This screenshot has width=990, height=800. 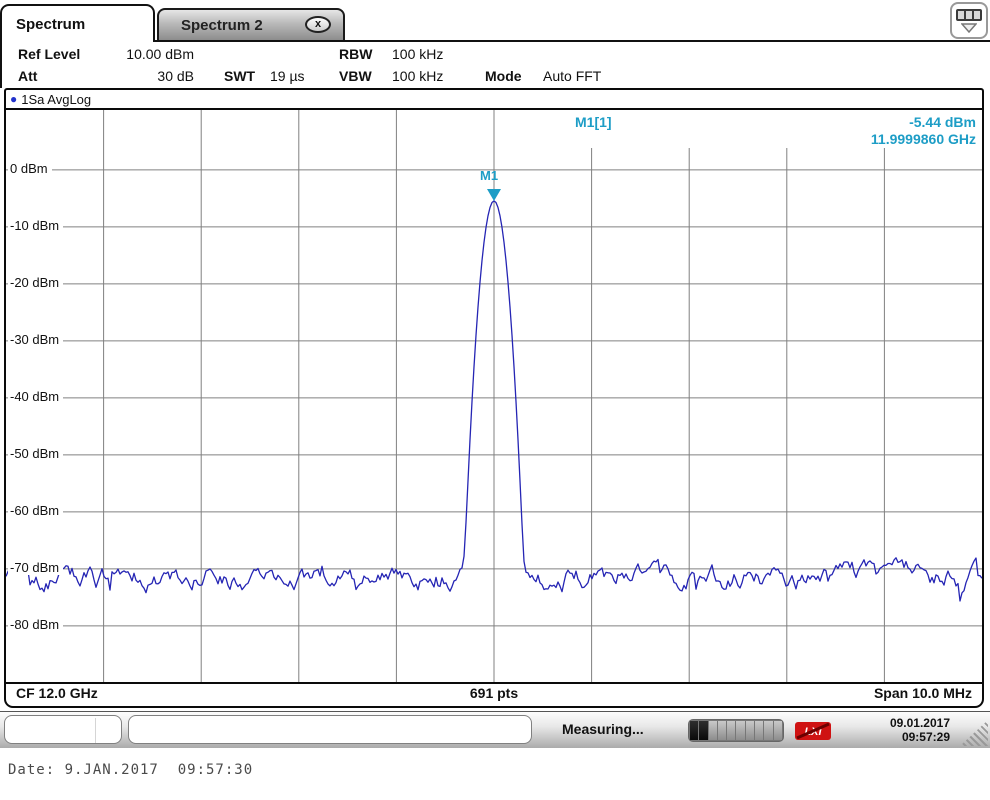 I want to click on marker-level: -5.44 dBm, so click(x=942, y=122).